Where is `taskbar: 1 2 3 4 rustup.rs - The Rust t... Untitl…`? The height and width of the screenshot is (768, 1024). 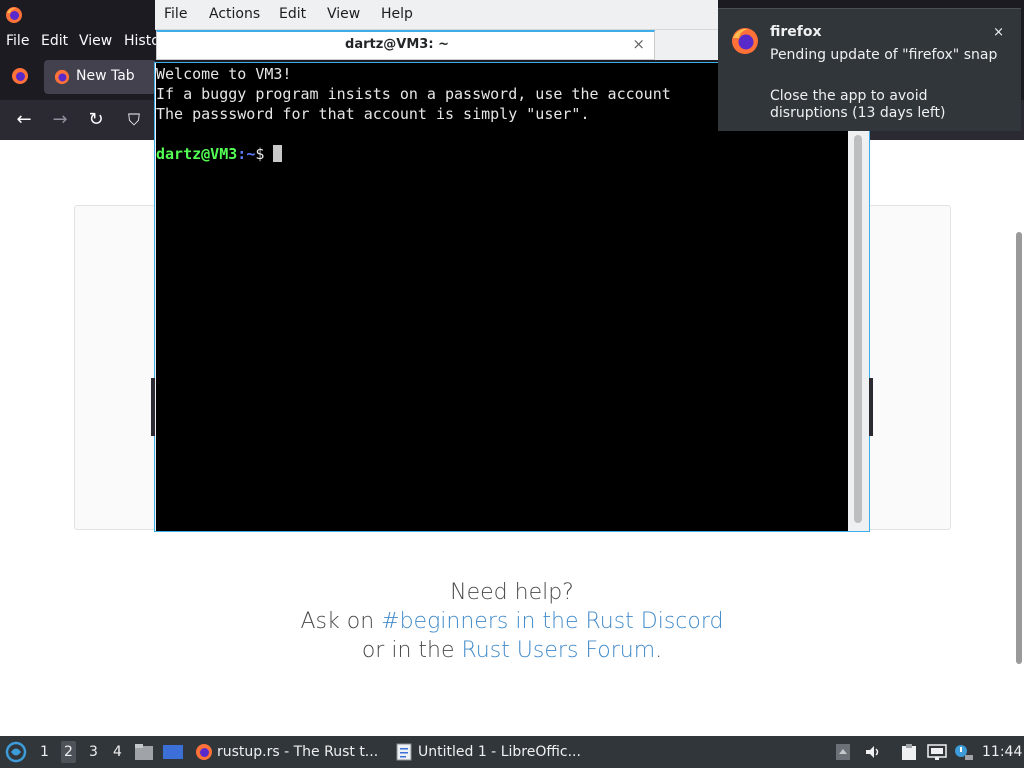
taskbar: 1 2 3 4 rustup.rs - The Rust t... Untitl… is located at coordinates (512, 752).